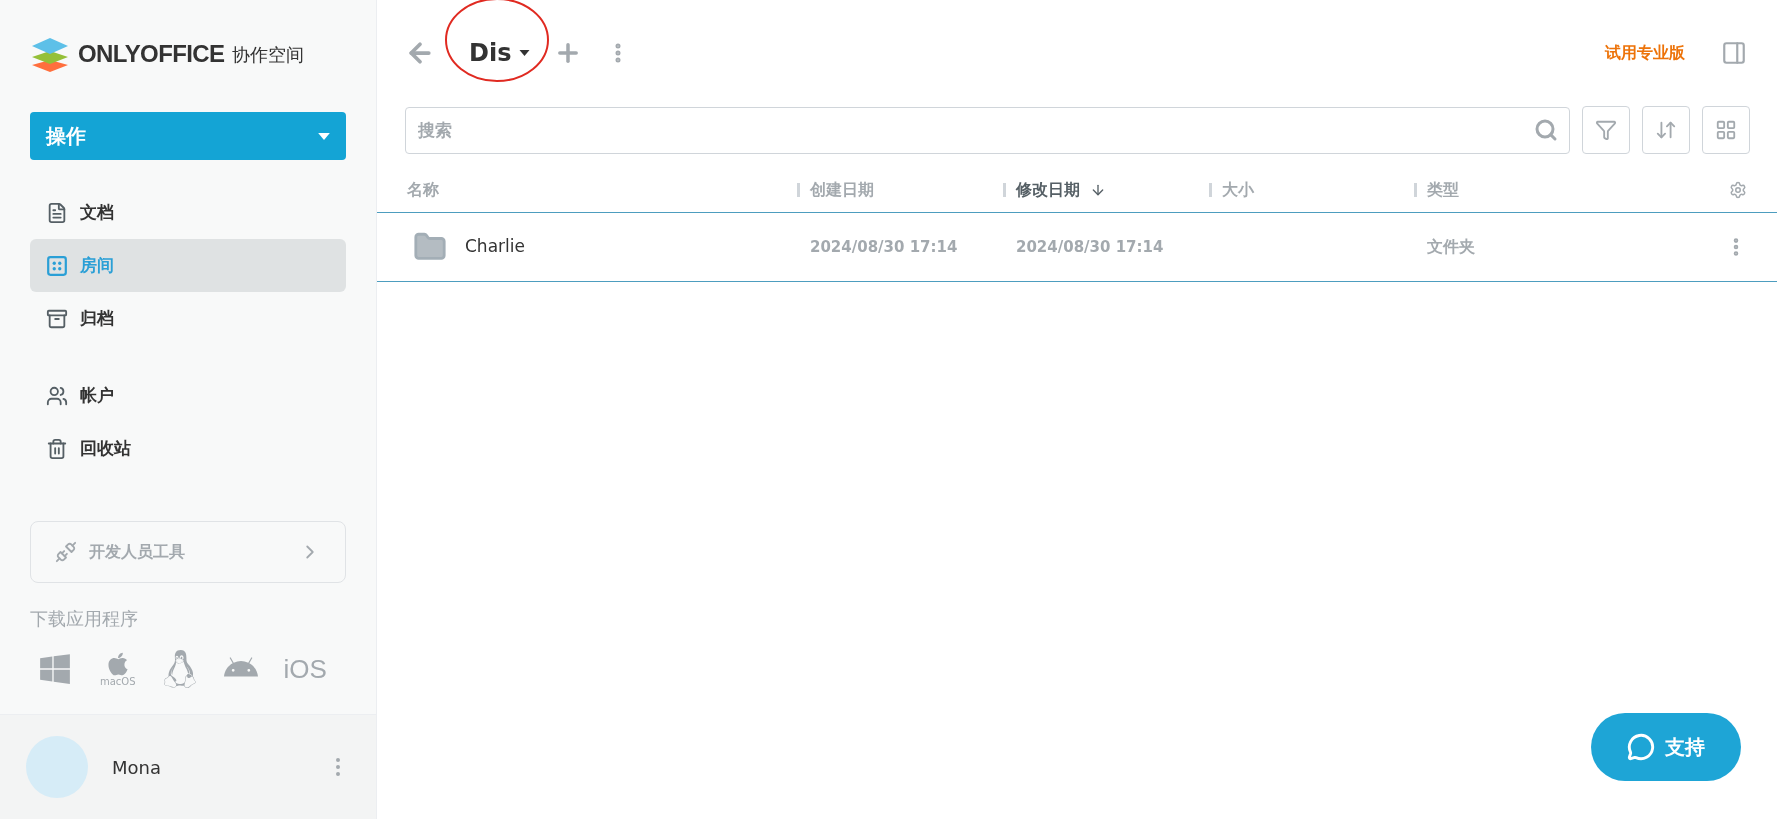 The width and height of the screenshot is (1777, 819). I want to click on table-row: Charlie 2024/08/30 17:14 2024/08/30 17:14 文件夹, so click(1077, 247).